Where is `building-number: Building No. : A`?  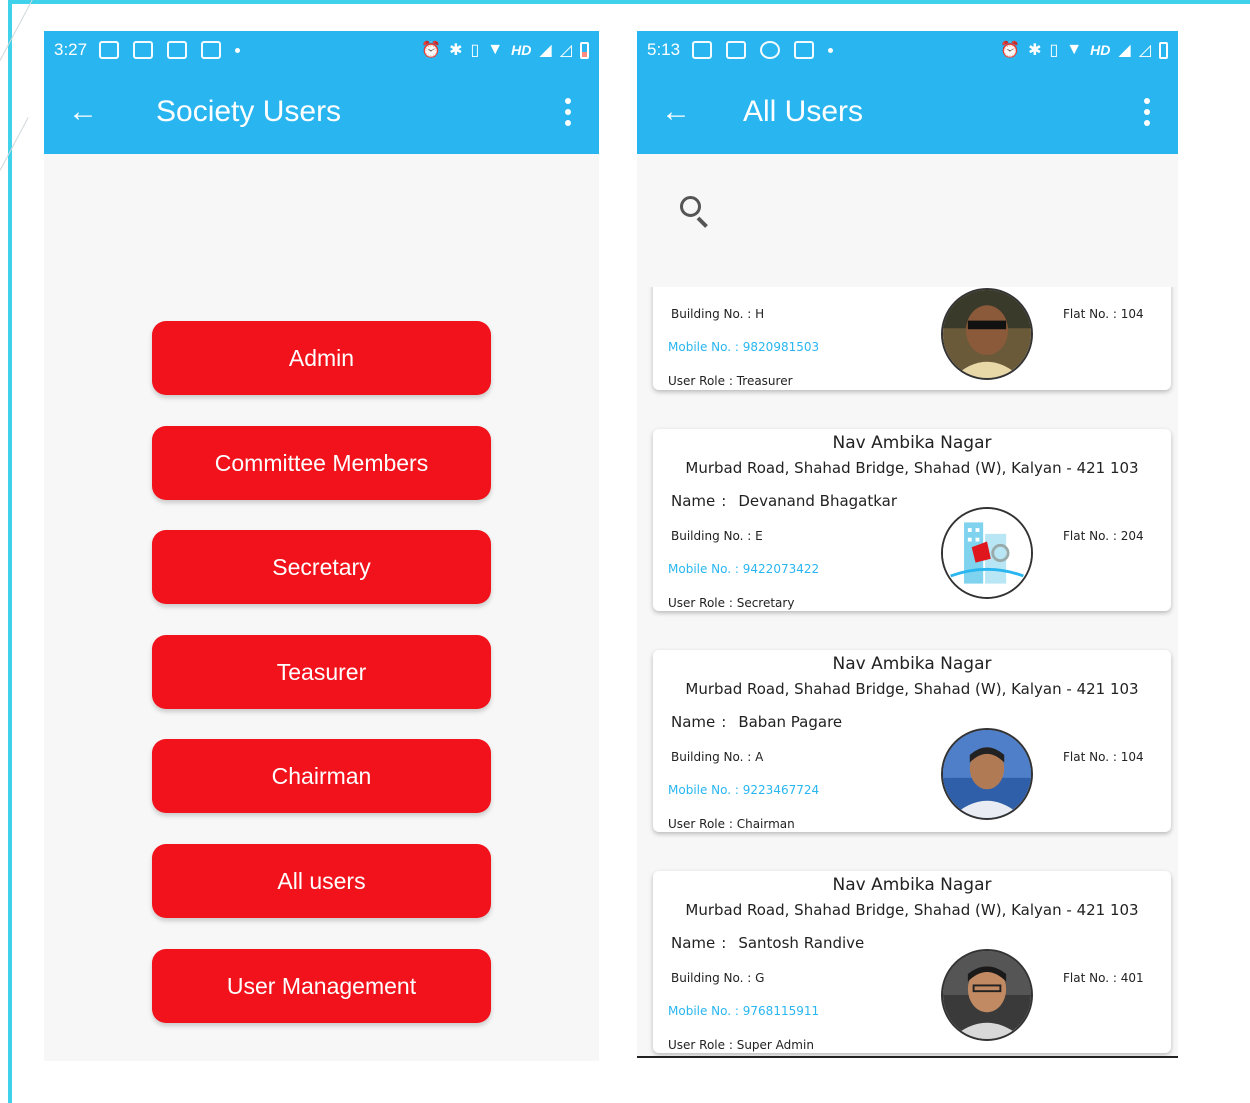
building-number: Building No. : A is located at coordinates (717, 757).